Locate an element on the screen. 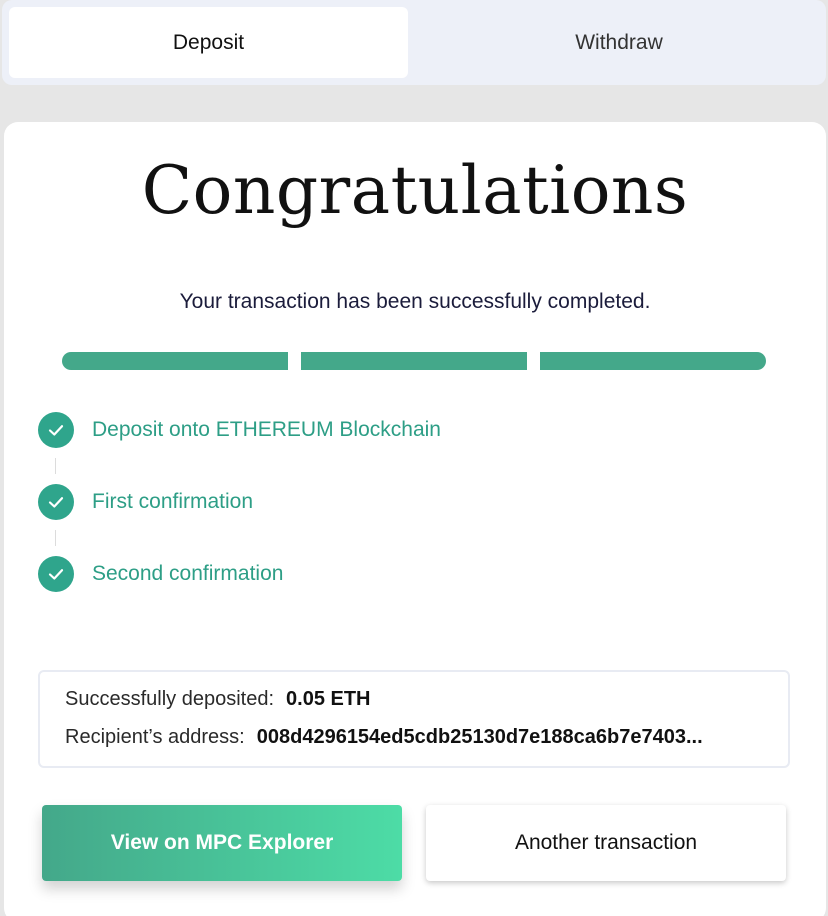  step-label: First confirmation is located at coordinates (173, 501).